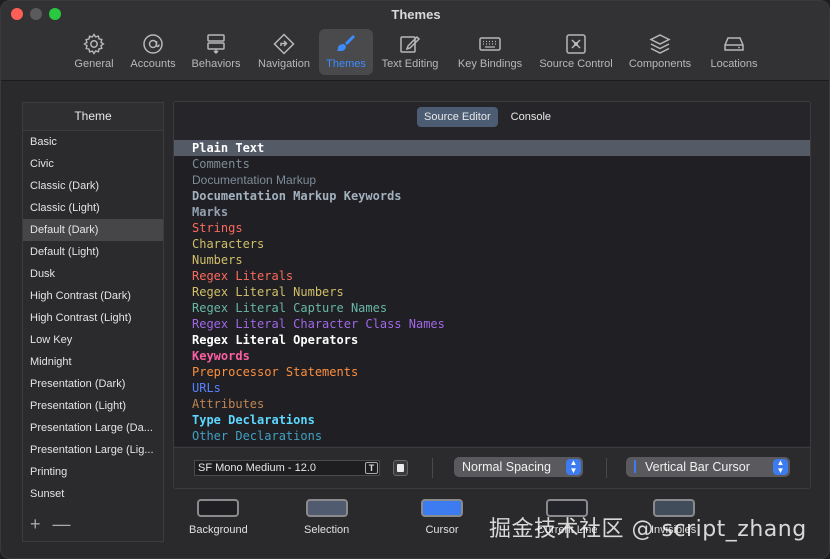  Describe the element at coordinates (734, 52) in the screenshot. I see `tab-locations: Locations` at that location.